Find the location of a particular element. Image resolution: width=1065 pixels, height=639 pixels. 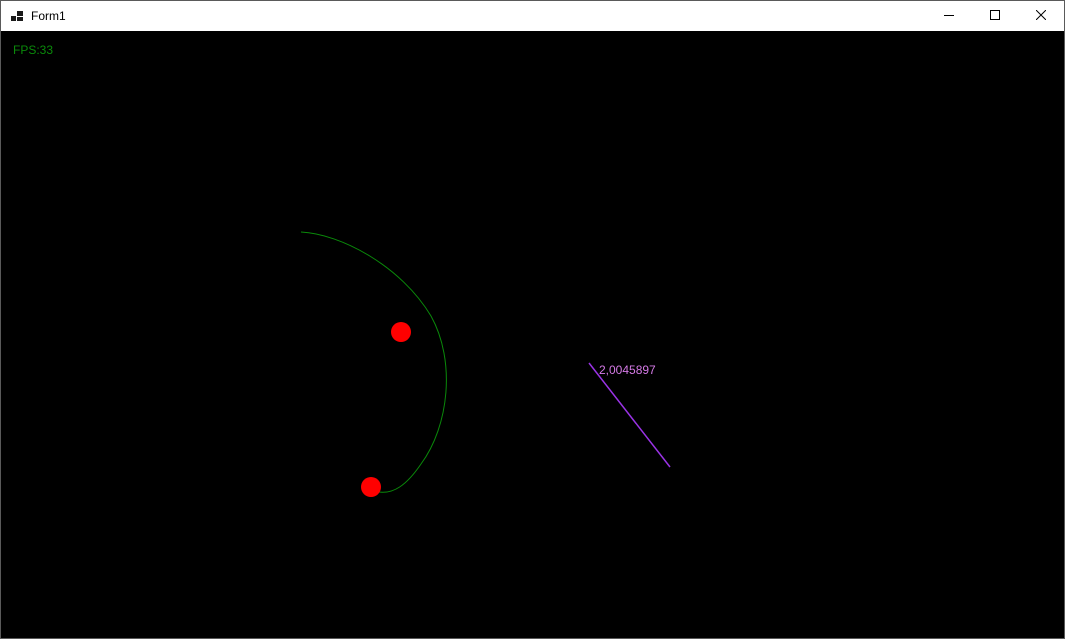

maximize-icon is located at coordinates (995, 16).